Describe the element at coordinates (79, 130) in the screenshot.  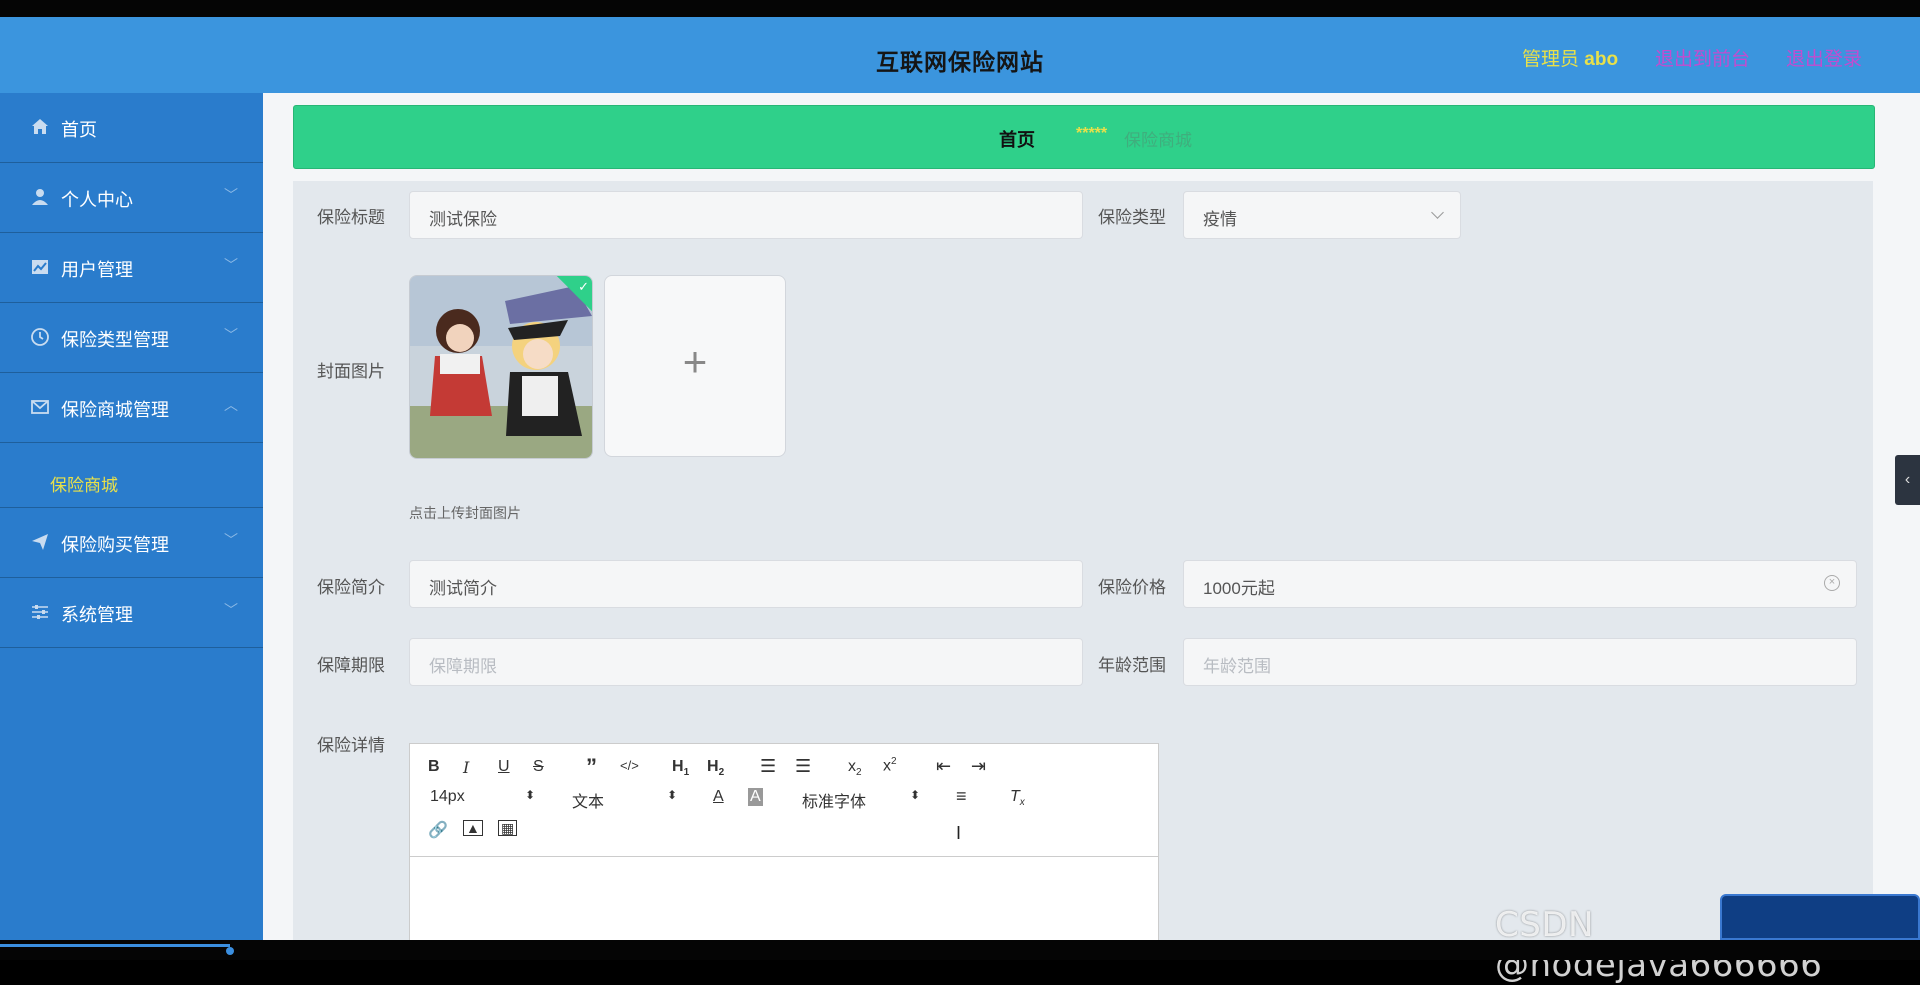
I see `sidebar-item-label: 首页` at that location.